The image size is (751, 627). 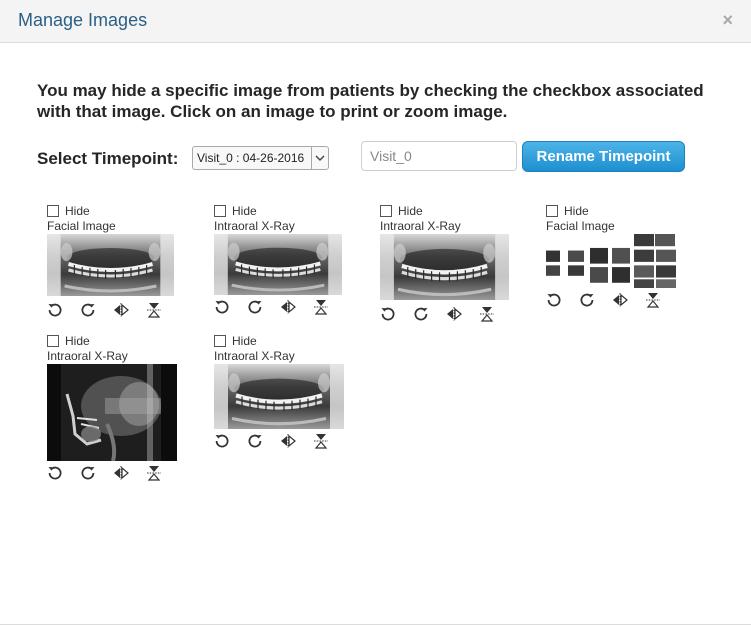 What do you see at coordinates (108, 158) in the screenshot?
I see `timepoint-label: Select Timepoint:` at bounding box center [108, 158].